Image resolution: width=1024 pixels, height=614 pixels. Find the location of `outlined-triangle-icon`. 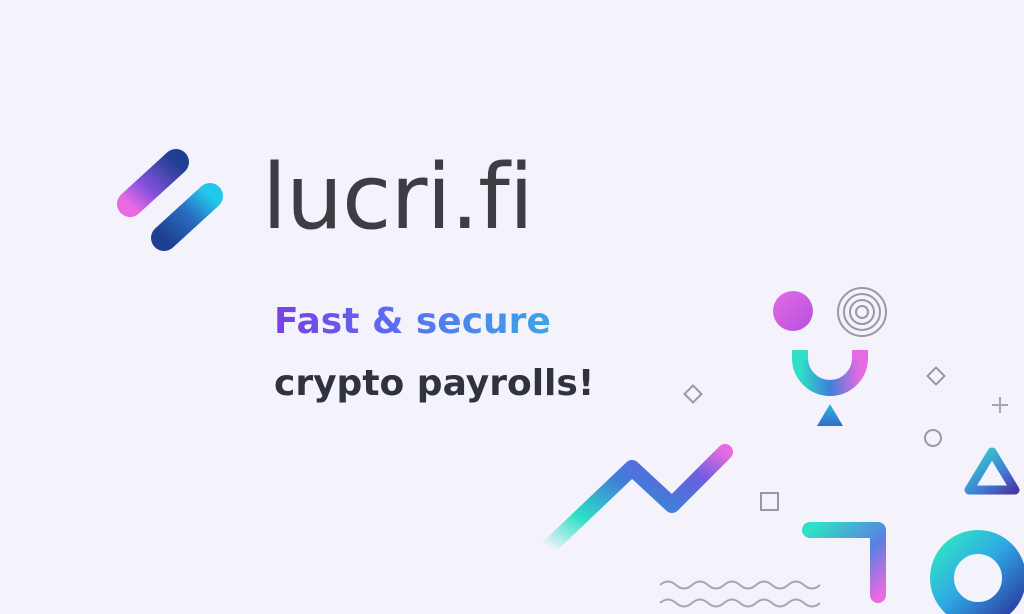

outlined-triangle-icon is located at coordinates (992, 471).